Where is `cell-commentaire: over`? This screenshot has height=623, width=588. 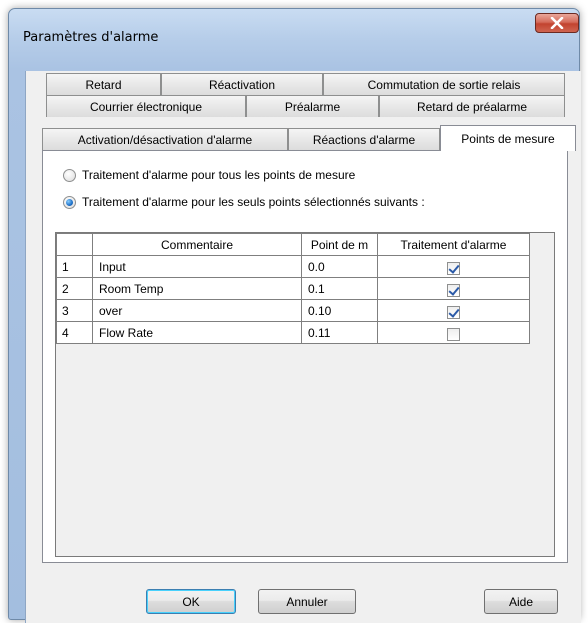 cell-commentaire: over is located at coordinates (197, 310).